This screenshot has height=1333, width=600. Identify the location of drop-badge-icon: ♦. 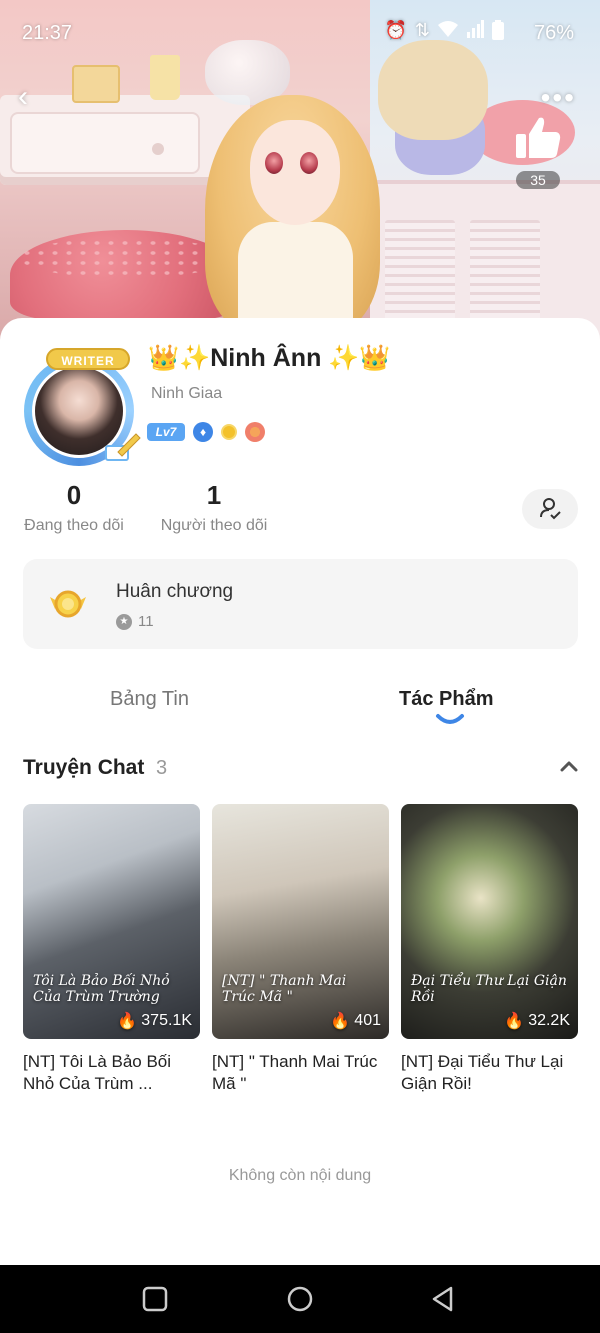
(203, 432).